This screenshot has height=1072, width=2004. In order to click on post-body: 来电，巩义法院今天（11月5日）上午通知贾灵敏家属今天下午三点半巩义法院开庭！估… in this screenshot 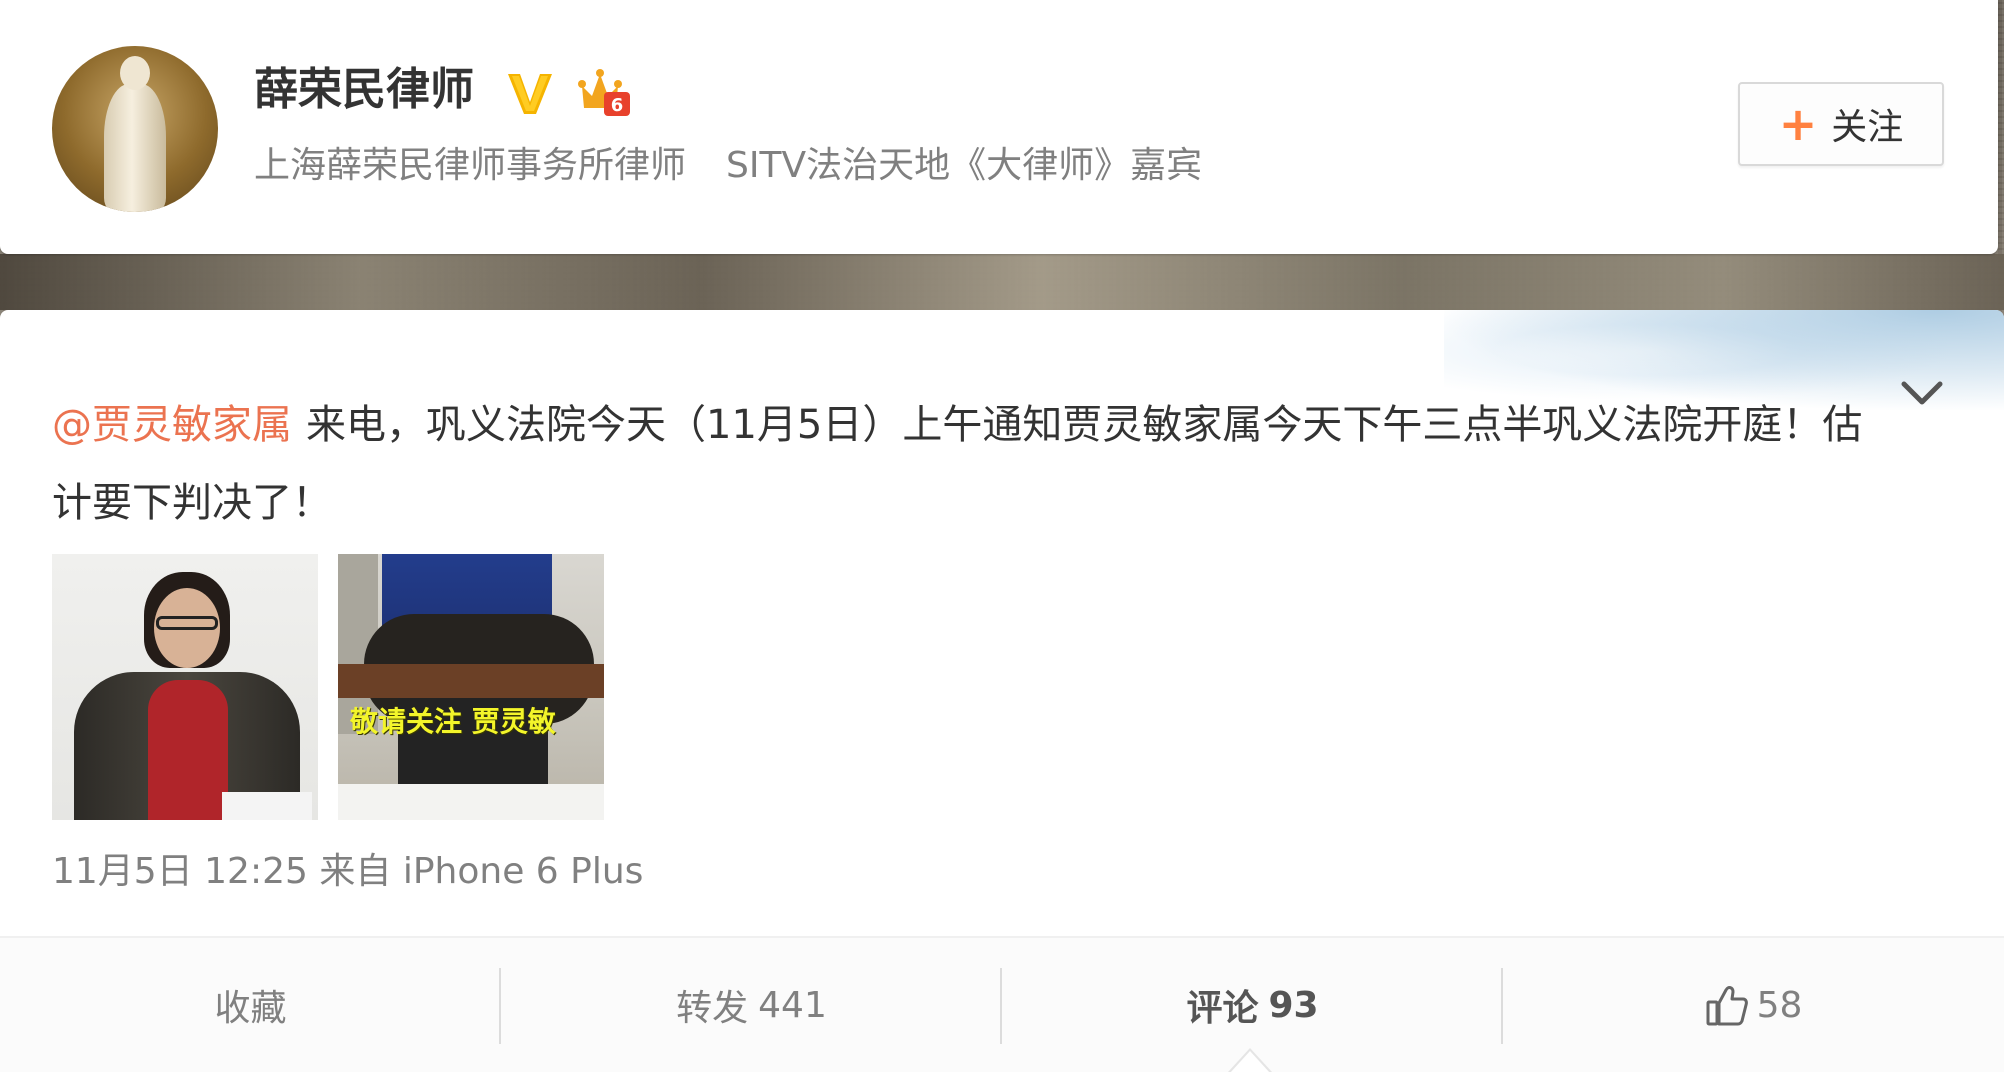, I will do `click(957, 464)`.